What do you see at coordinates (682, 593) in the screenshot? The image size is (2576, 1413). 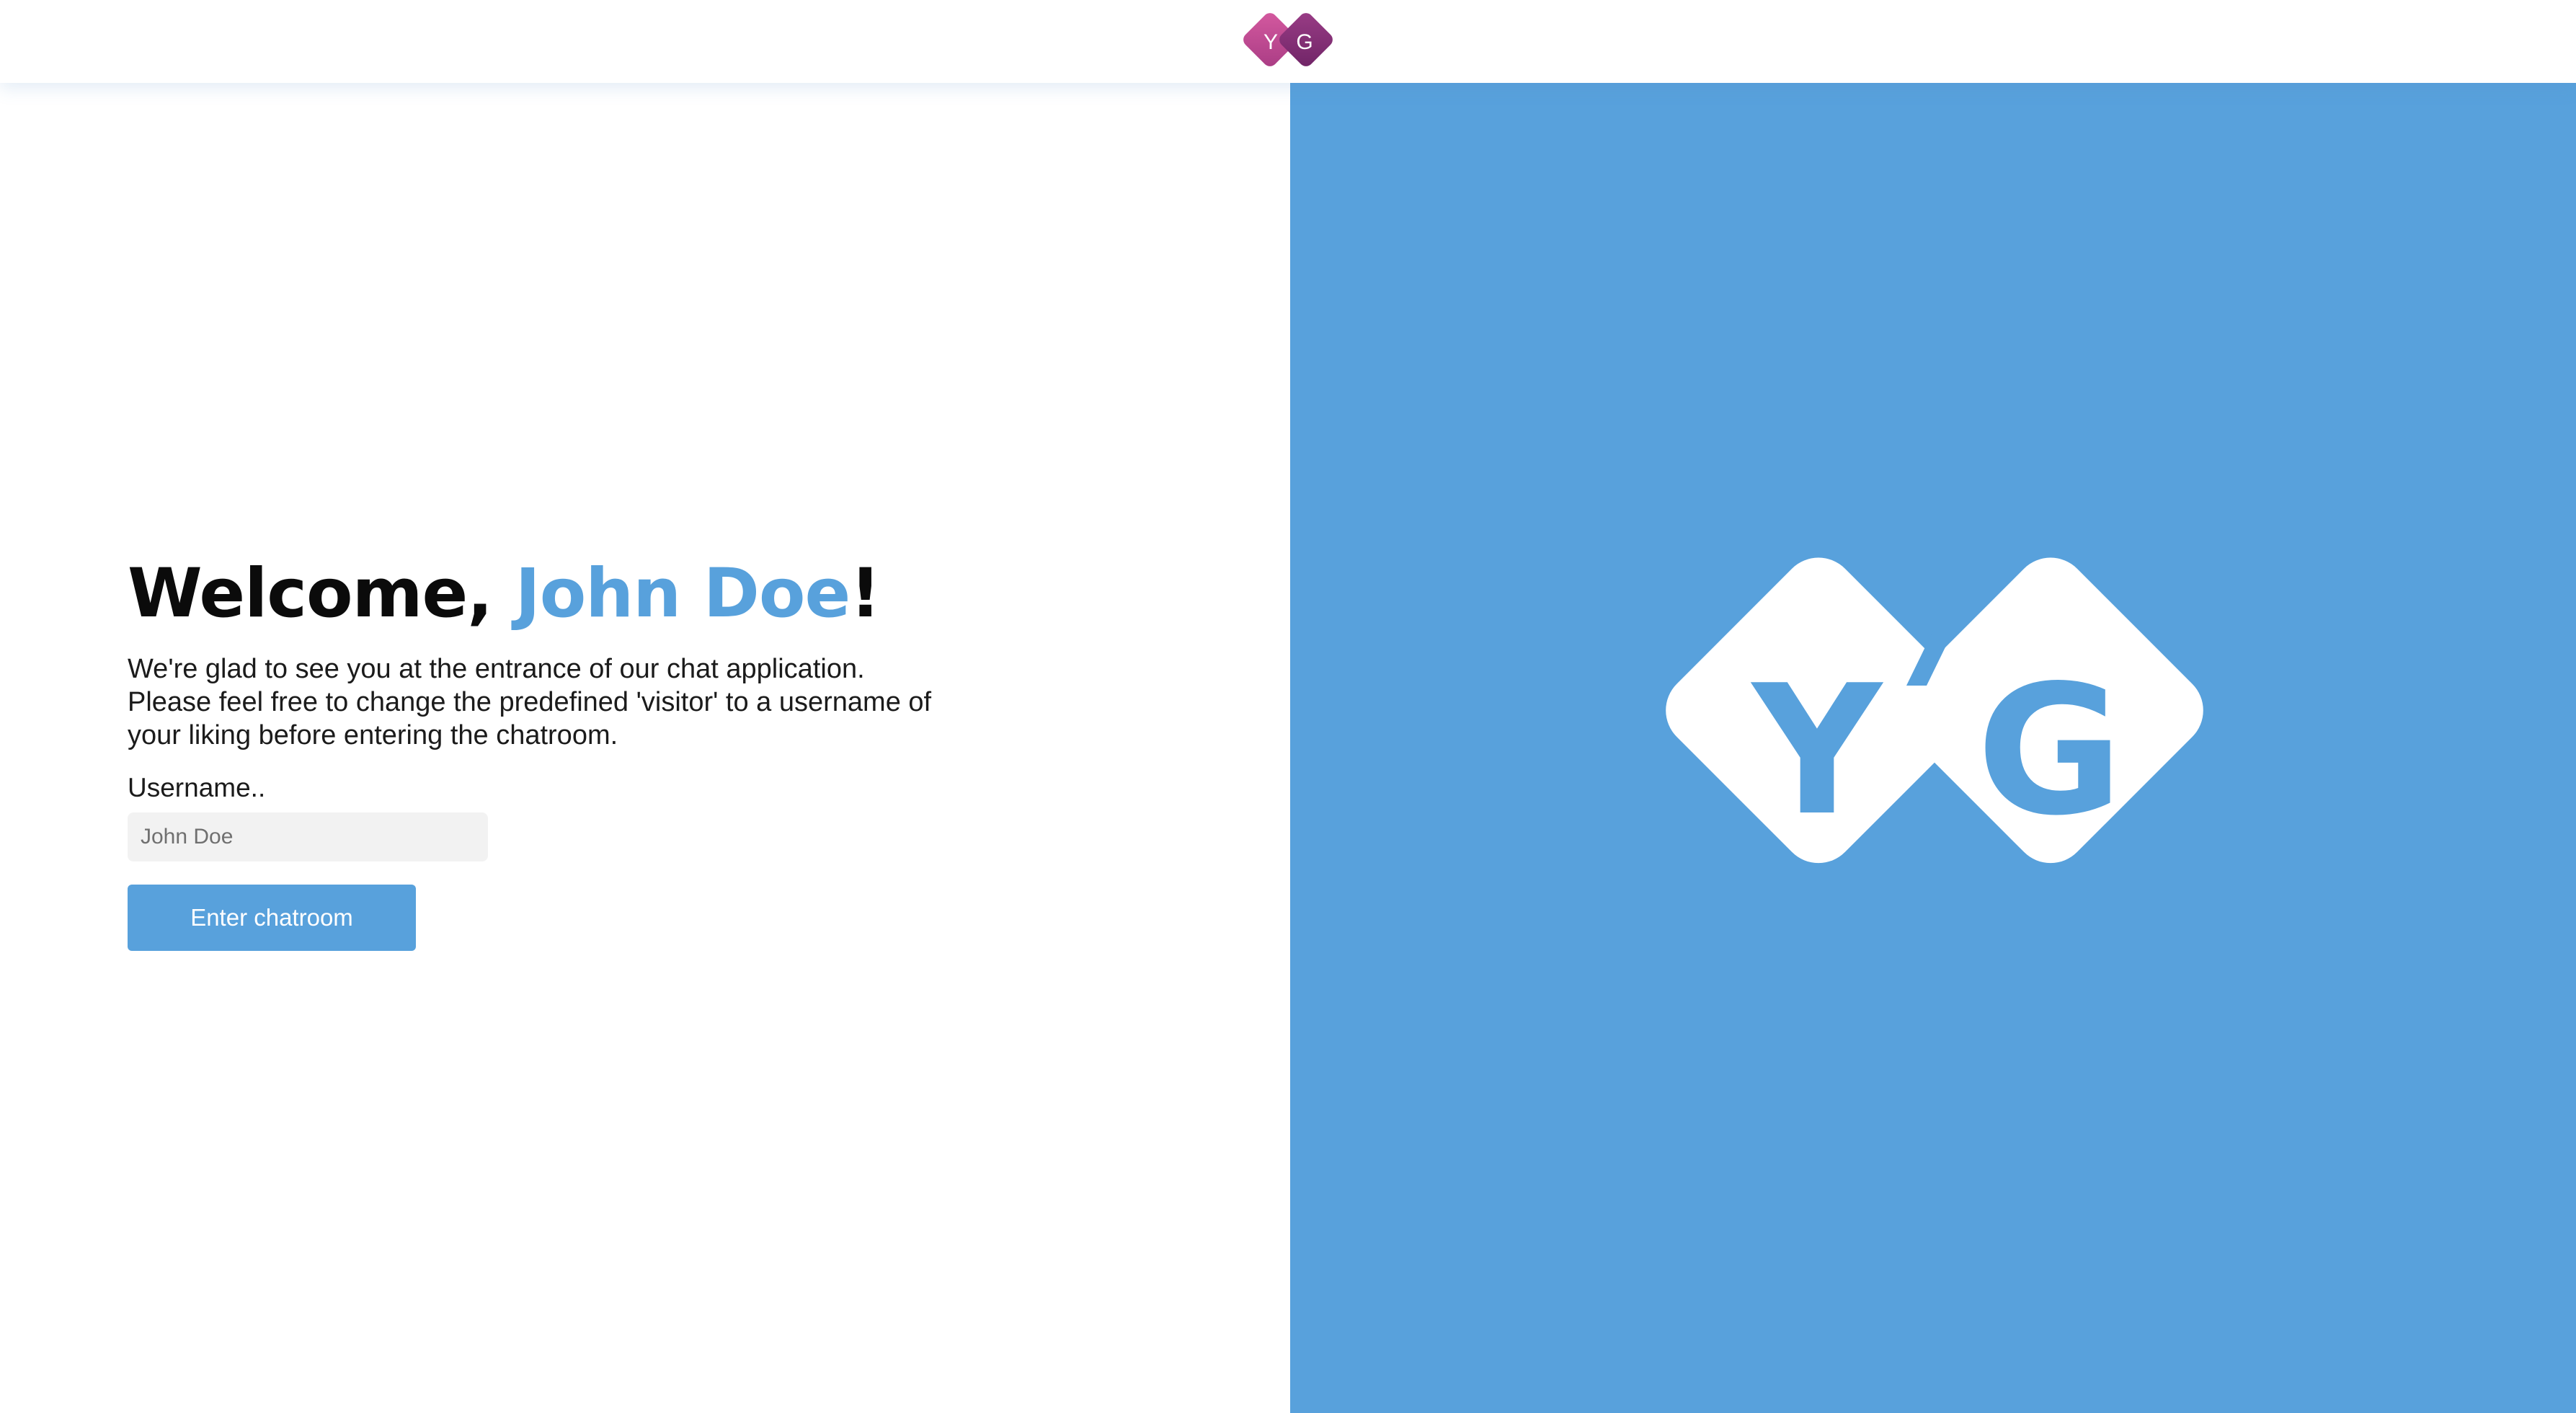 I see `welcome-username: John Doe` at bounding box center [682, 593].